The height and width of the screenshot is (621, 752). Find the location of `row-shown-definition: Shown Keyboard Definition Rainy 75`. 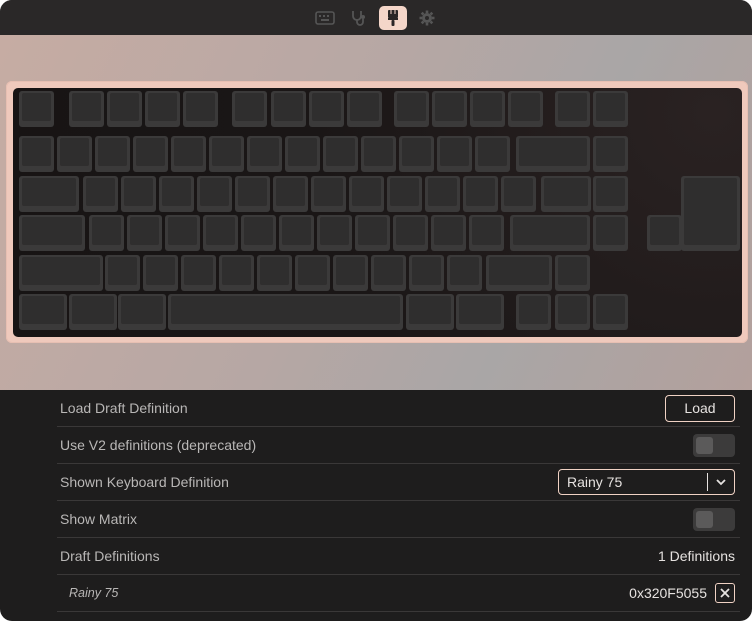

row-shown-definition: Shown Keyboard Definition Rainy 75 is located at coordinates (398, 482).